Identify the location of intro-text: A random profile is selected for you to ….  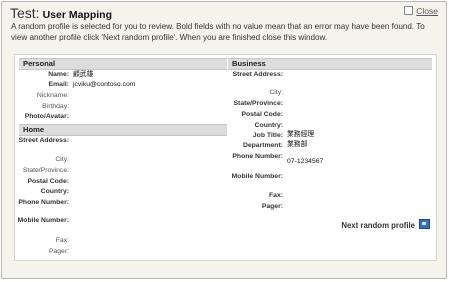
(218, 32).